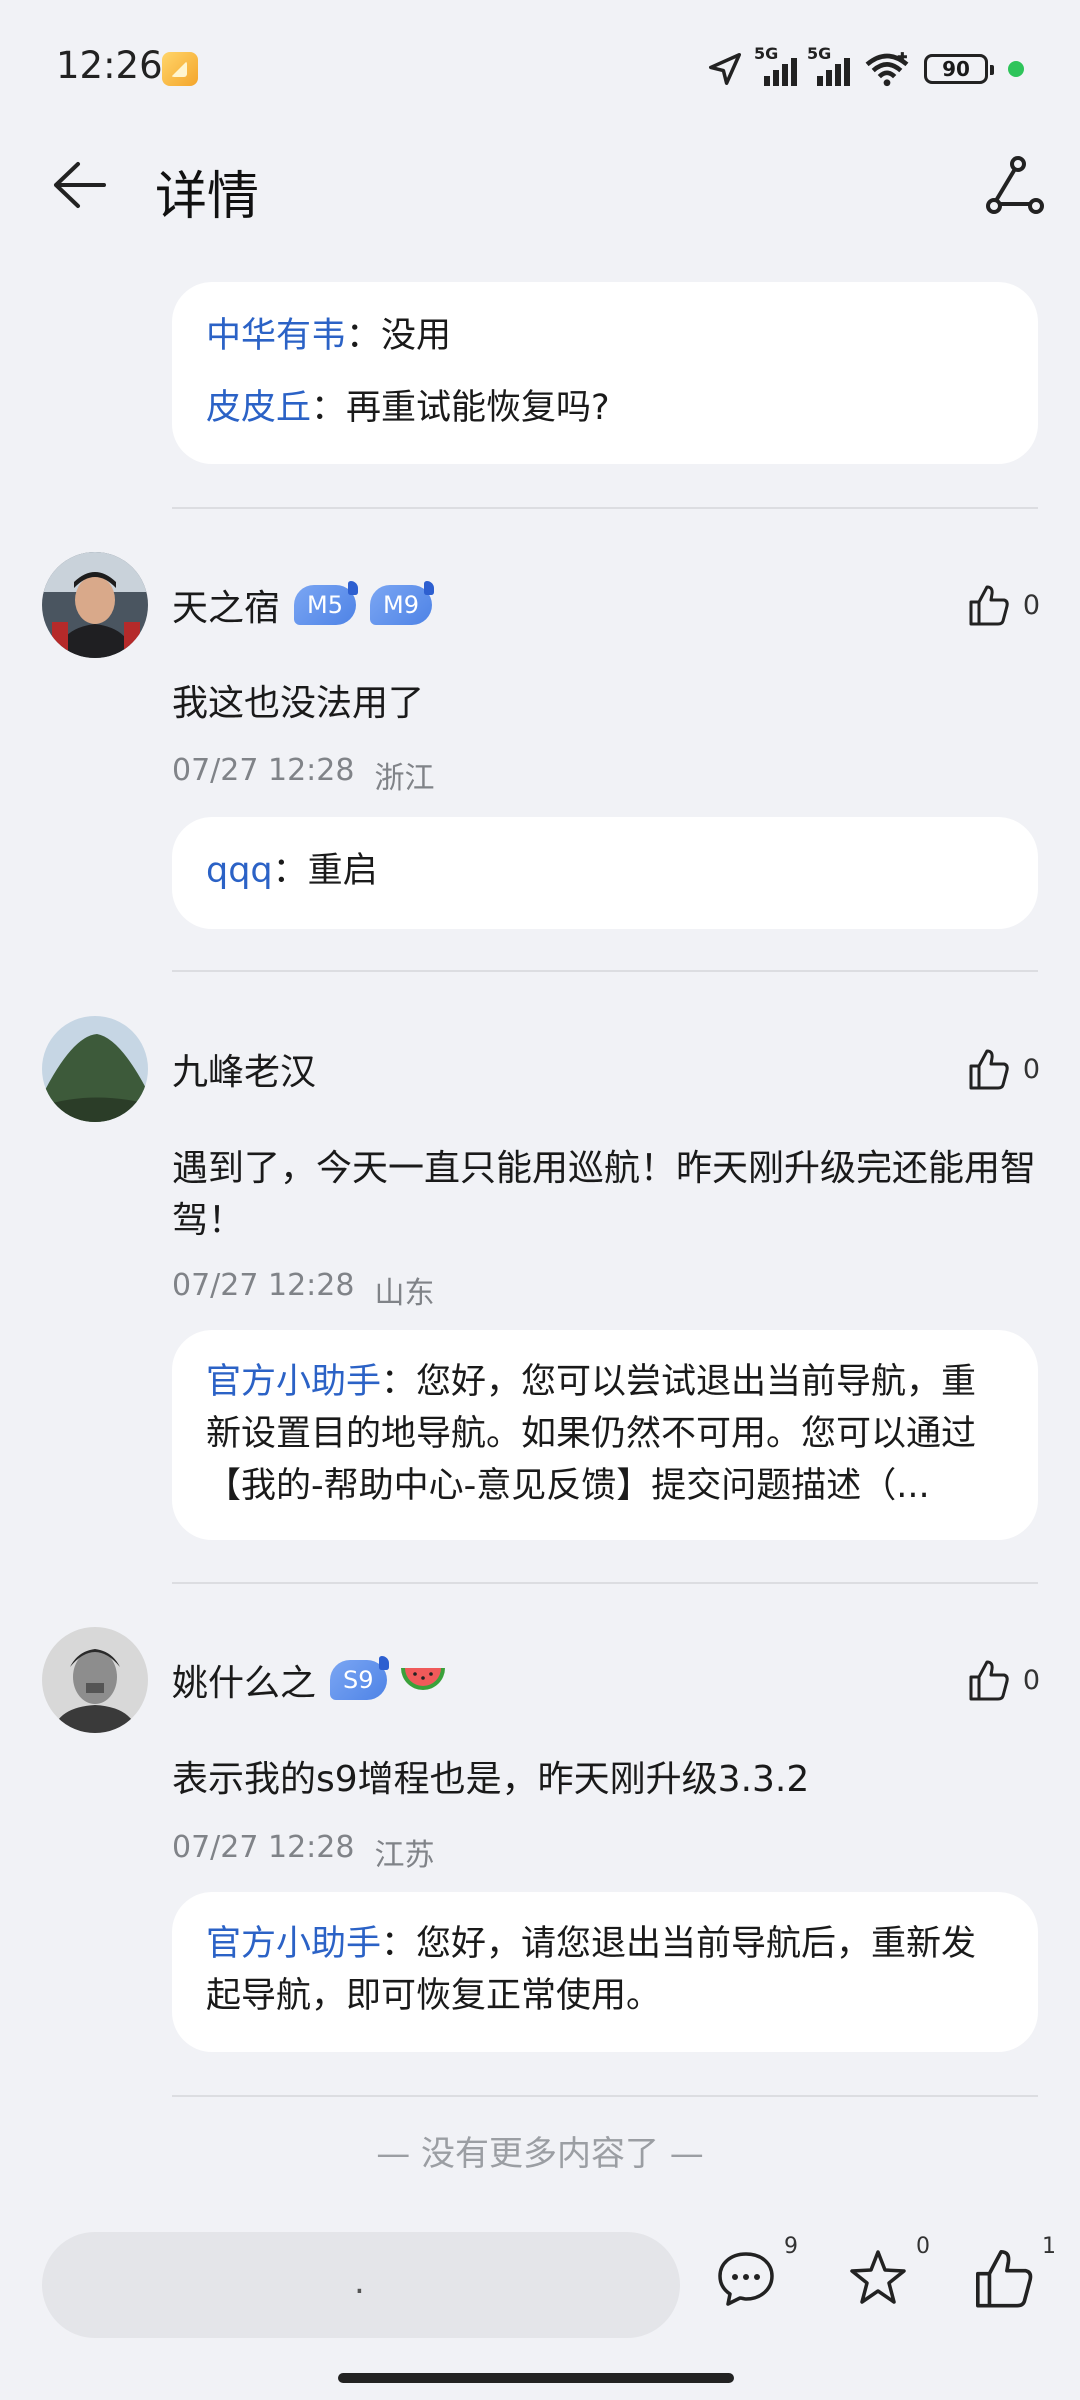 The height and width of the screenshot is (2400, 1080). Describe the element at coordinates (298, 703) in the screenshot. I see `comment-text: 我这也没法用了` at that location.